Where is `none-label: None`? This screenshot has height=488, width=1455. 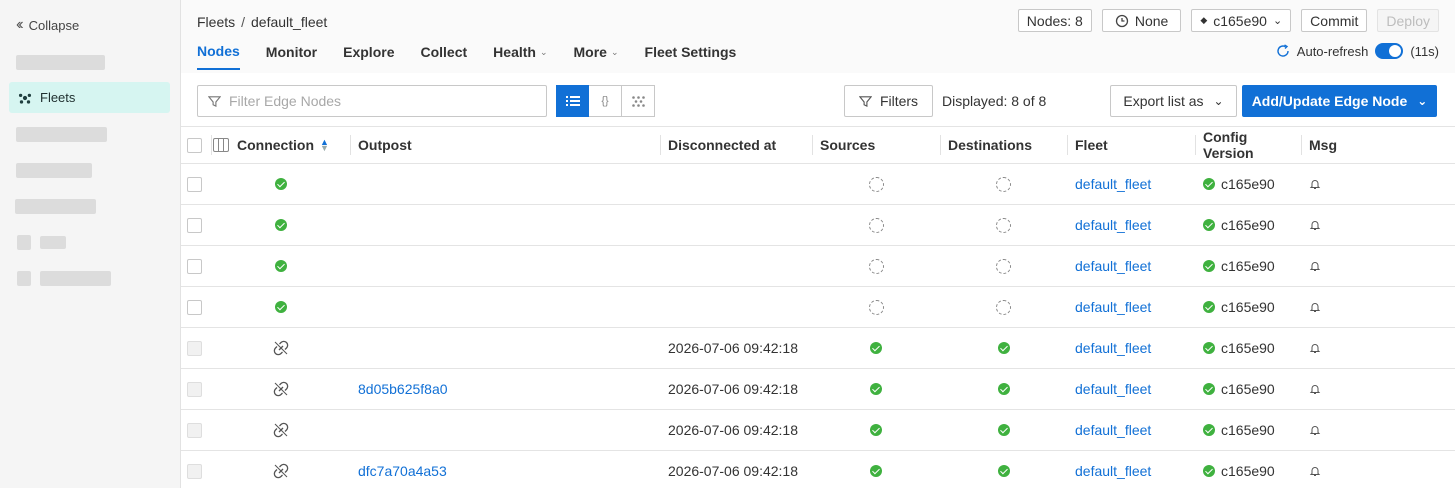
none-label: None is located at coordinates (1151, 20).